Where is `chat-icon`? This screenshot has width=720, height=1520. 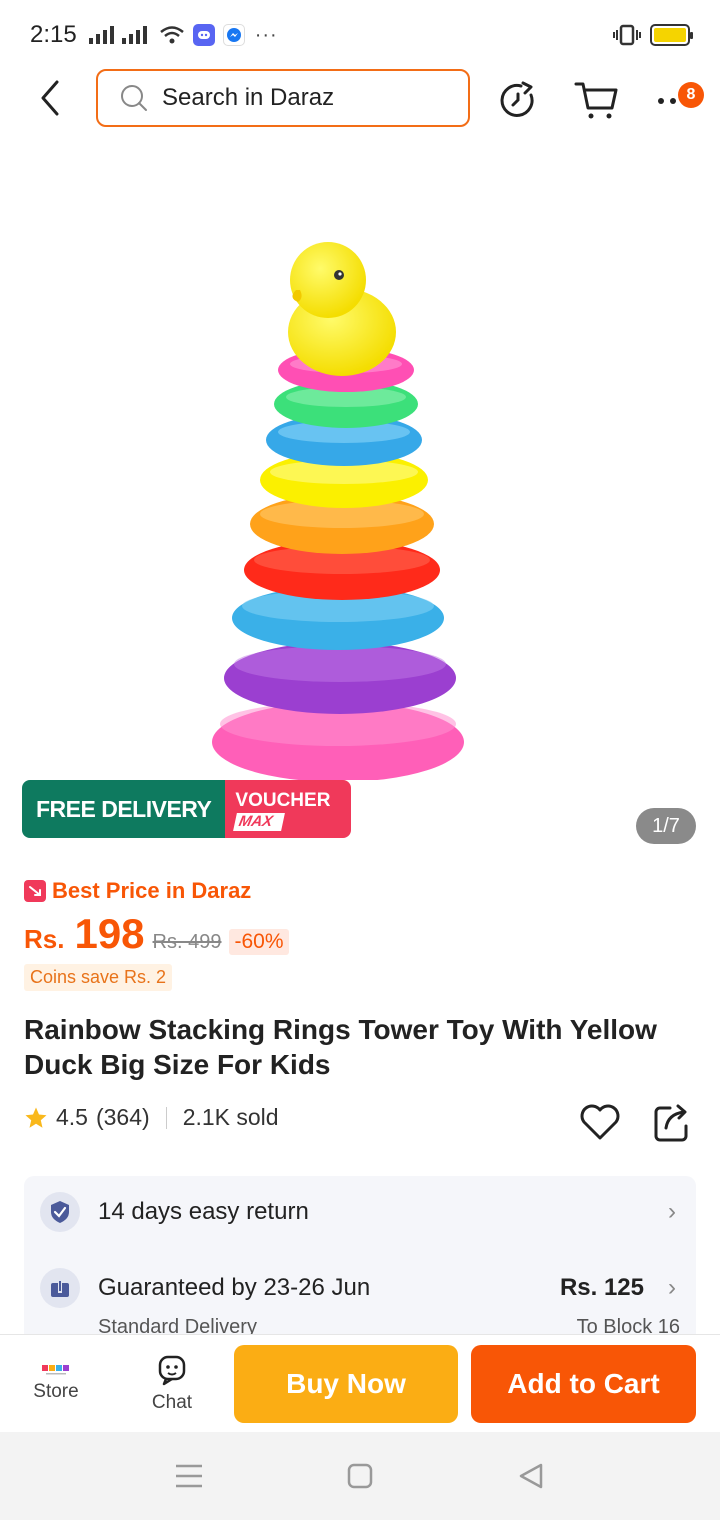
chat-icon is located at coordinates (172, 1370).